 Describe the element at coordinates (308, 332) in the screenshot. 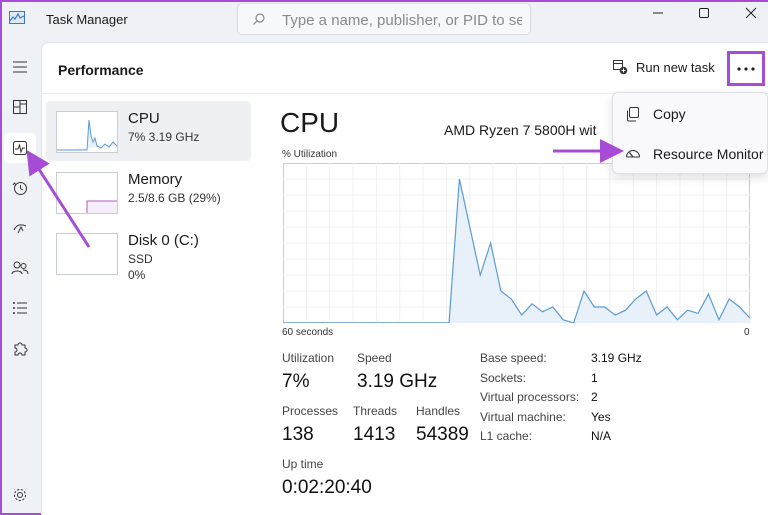

I see `x-axis-left-label: 60 seconds` at that location.